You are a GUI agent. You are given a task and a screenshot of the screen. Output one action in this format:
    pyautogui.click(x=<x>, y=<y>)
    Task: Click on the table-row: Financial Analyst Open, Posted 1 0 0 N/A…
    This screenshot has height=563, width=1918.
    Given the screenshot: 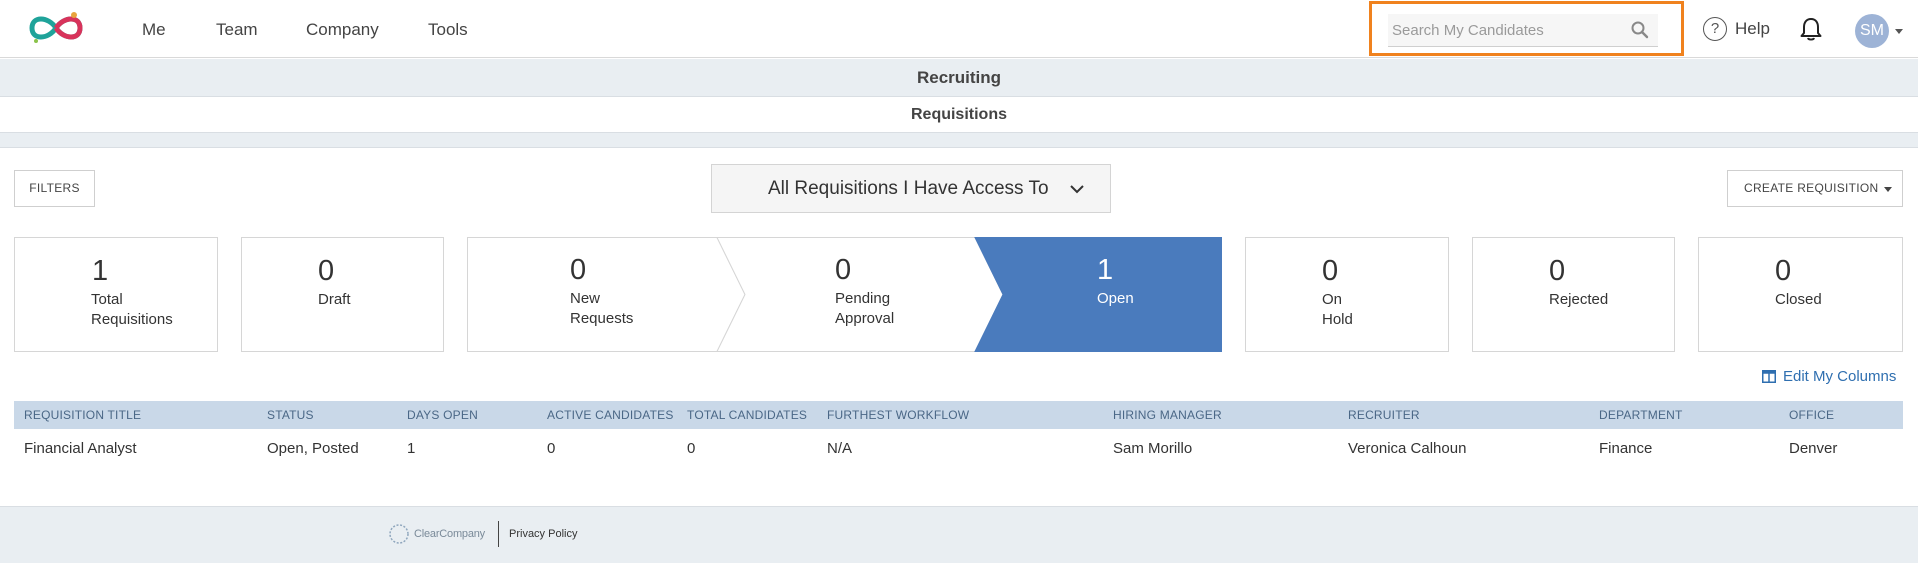 What is the action you would take?
    pyautogui.click(x=958, y=448)
    